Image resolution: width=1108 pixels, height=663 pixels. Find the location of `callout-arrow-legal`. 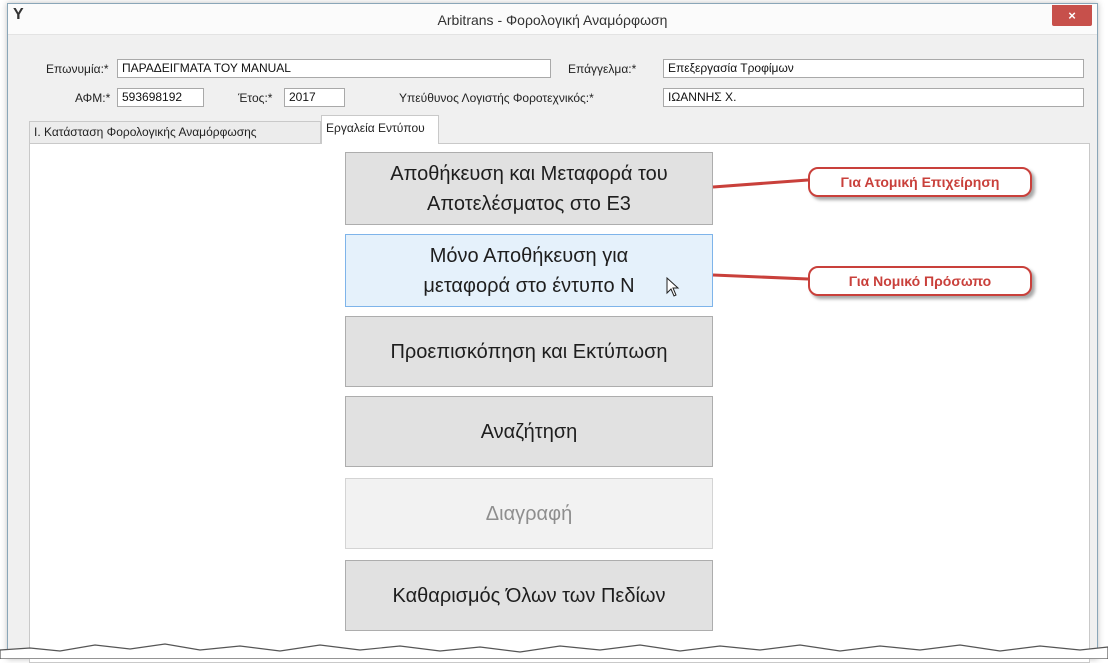

callout-arrow-legal is located at coordinates (760, 277).